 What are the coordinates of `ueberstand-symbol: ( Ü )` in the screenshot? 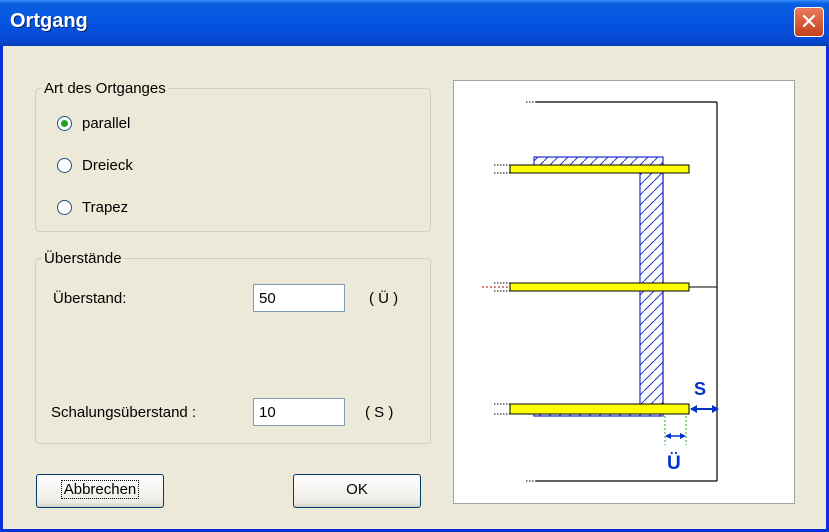 It's located at (384, 298).